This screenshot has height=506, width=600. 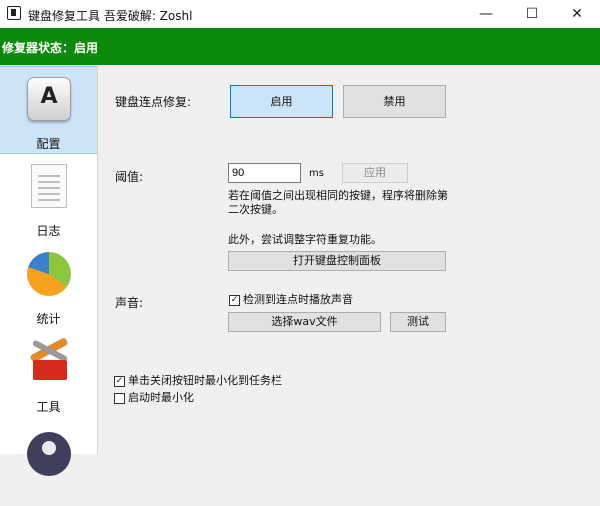 What do you see at coordinates (50, 48) in the screenshot?
I see `status-text: 修复器状态：启用` at bounding box center [50, 48].